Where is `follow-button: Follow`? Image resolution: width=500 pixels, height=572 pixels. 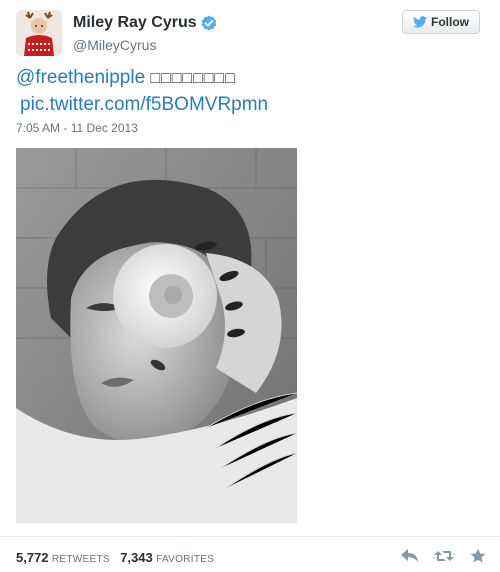
follow-button: Follow is located at coordinates (441, 22).